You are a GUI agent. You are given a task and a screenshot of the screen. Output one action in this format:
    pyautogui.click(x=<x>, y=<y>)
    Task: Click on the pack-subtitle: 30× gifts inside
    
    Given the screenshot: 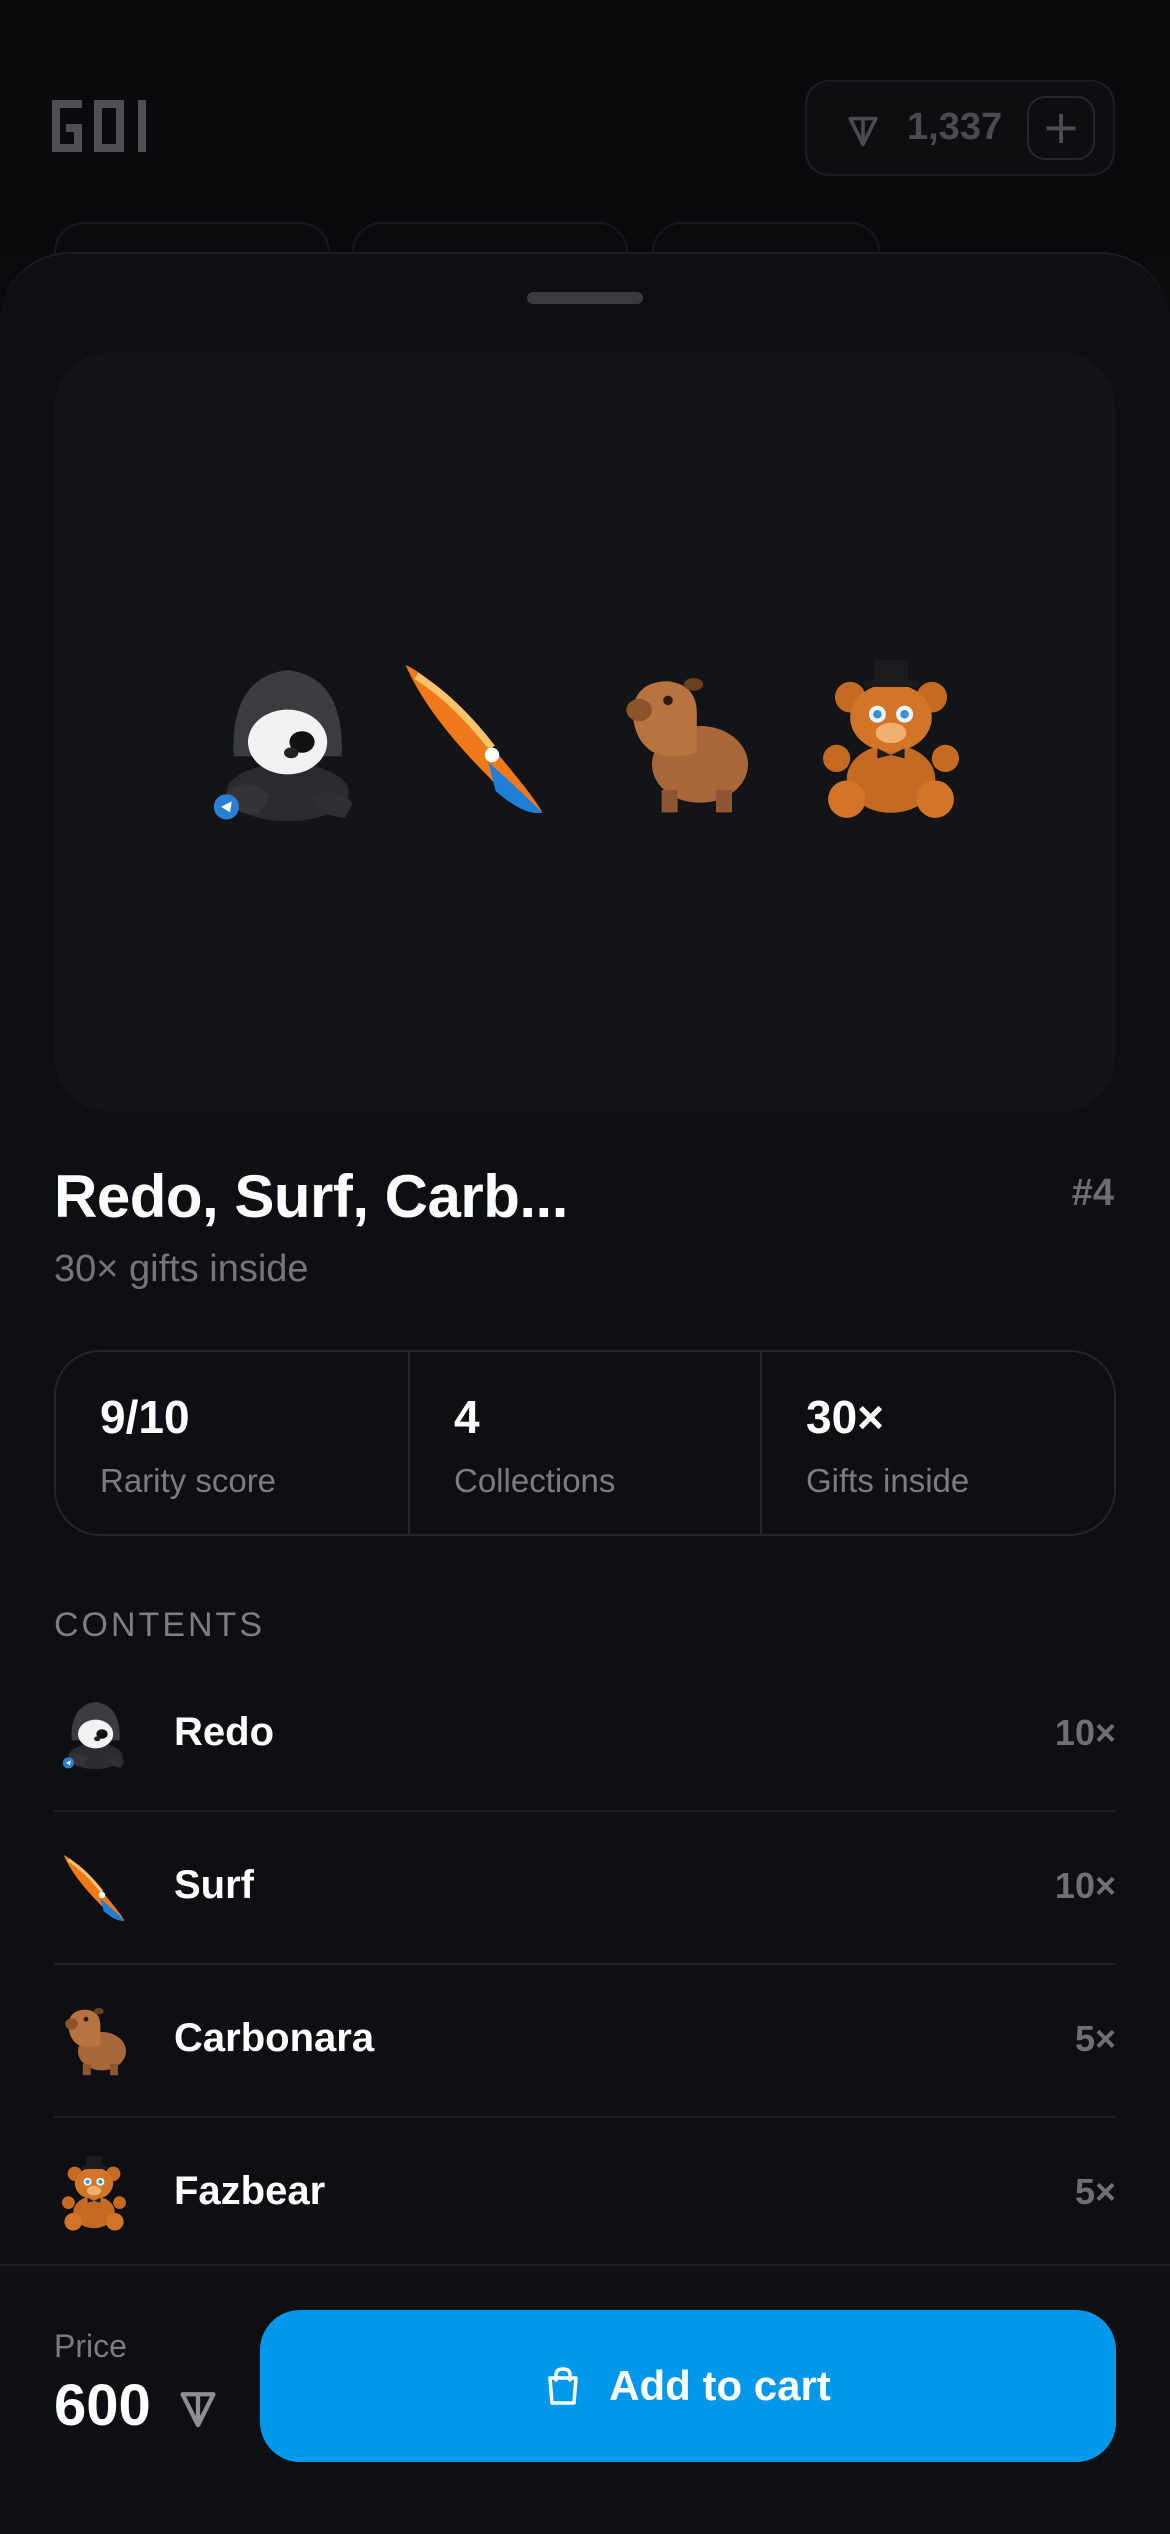 What is the action you would take?
    pyautogui.click(x=181, y=1269)
    